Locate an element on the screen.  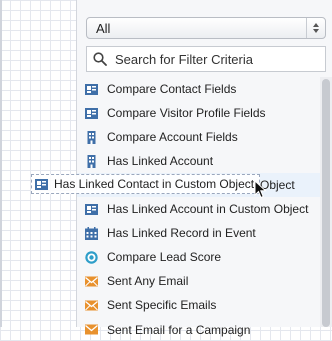
list-item-label: Sent Specific Emails is located at coordinates (162, 305).